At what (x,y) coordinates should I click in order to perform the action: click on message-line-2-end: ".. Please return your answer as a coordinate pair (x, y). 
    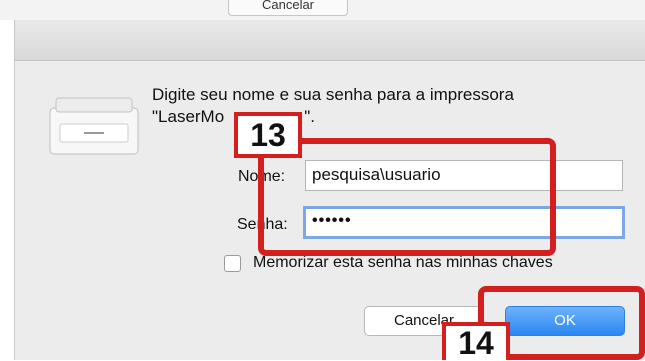
    Looking at the image, I should click on (309, 116).